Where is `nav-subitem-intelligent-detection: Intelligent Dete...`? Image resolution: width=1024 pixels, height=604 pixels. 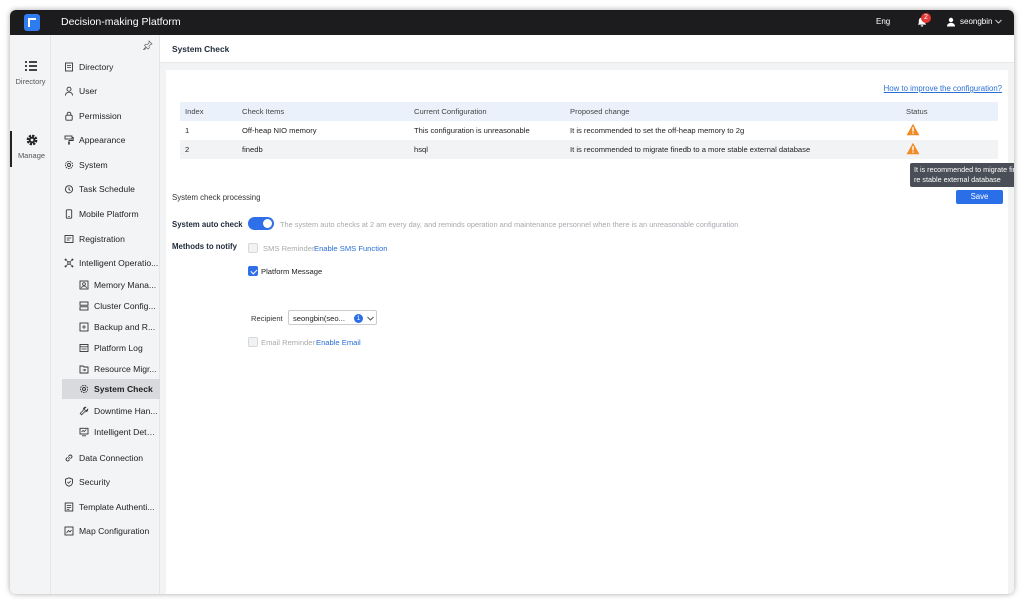 nav-subitem-intelligent-detection: Intelligent Dete... is located at coordinates (105, 432).